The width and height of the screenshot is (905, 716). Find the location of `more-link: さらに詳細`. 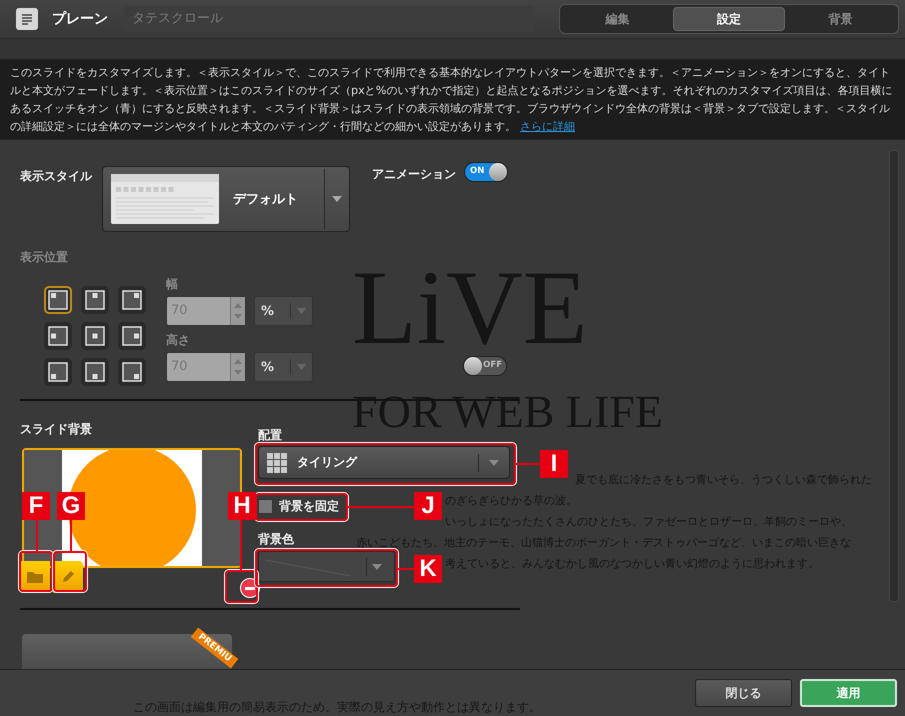

more-link: さらに詳細 is located at coordinates (547, 126).